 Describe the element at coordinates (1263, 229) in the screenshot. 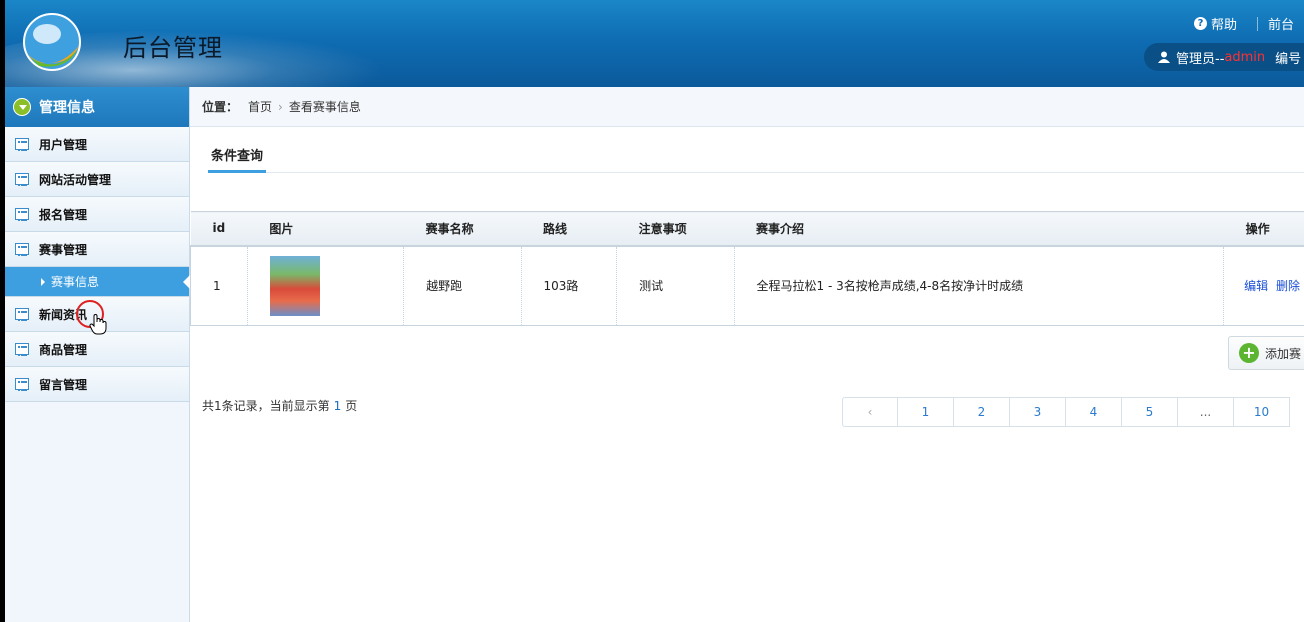

I see `col-actions: 操作` at that location.